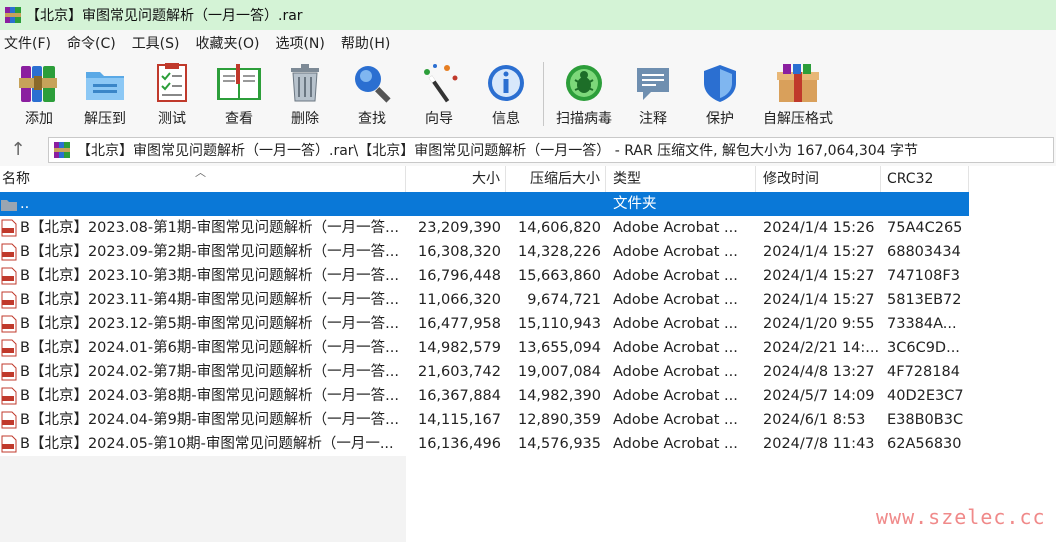 The height and width of the screenshot is (542, 1056). What do you see at coordinates (484, 204) in the screenshot?
I see `parent-folder-row: .. 文件夹` at bounding box center [484, 204].